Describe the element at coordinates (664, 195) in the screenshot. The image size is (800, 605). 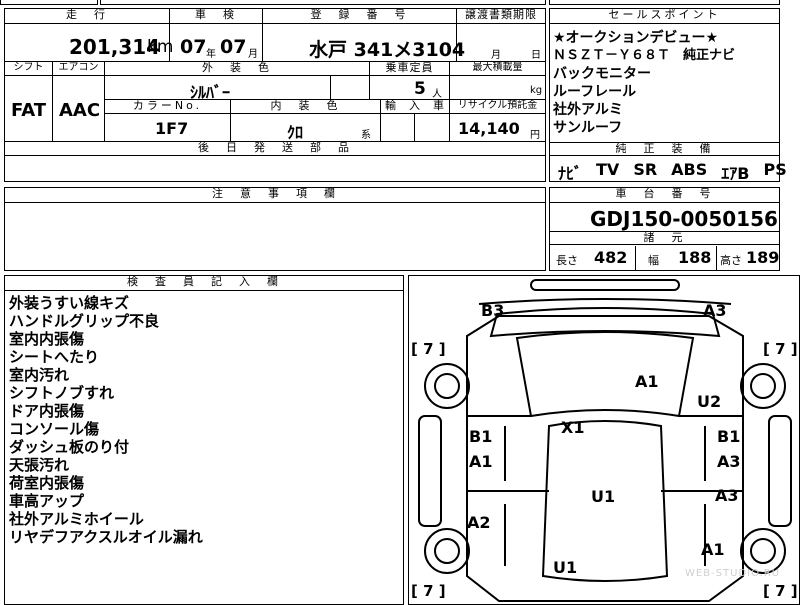
I see `chassis-header: 車 台 番 号` at that location.